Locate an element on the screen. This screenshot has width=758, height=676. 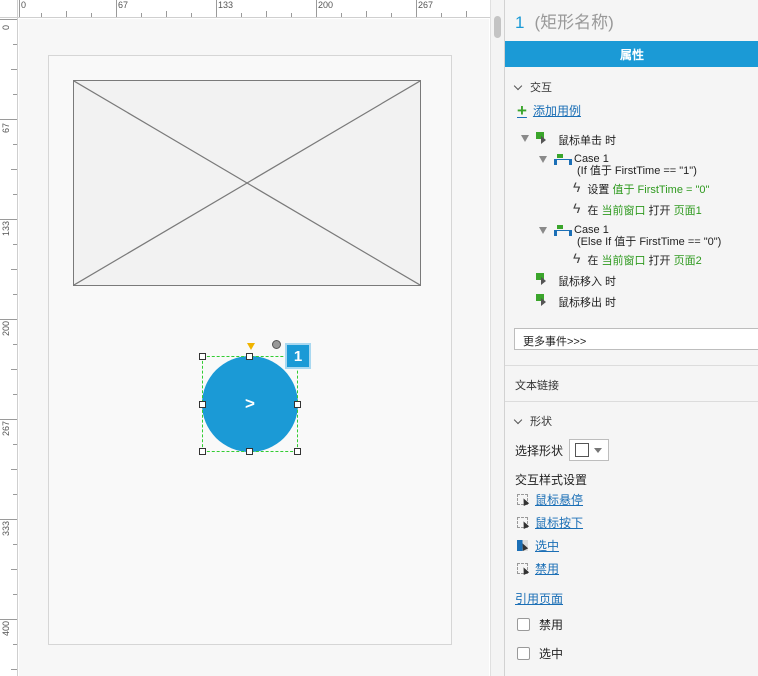
event-onclick: 鼠标单击 时 is located at coordinates (568, 140).